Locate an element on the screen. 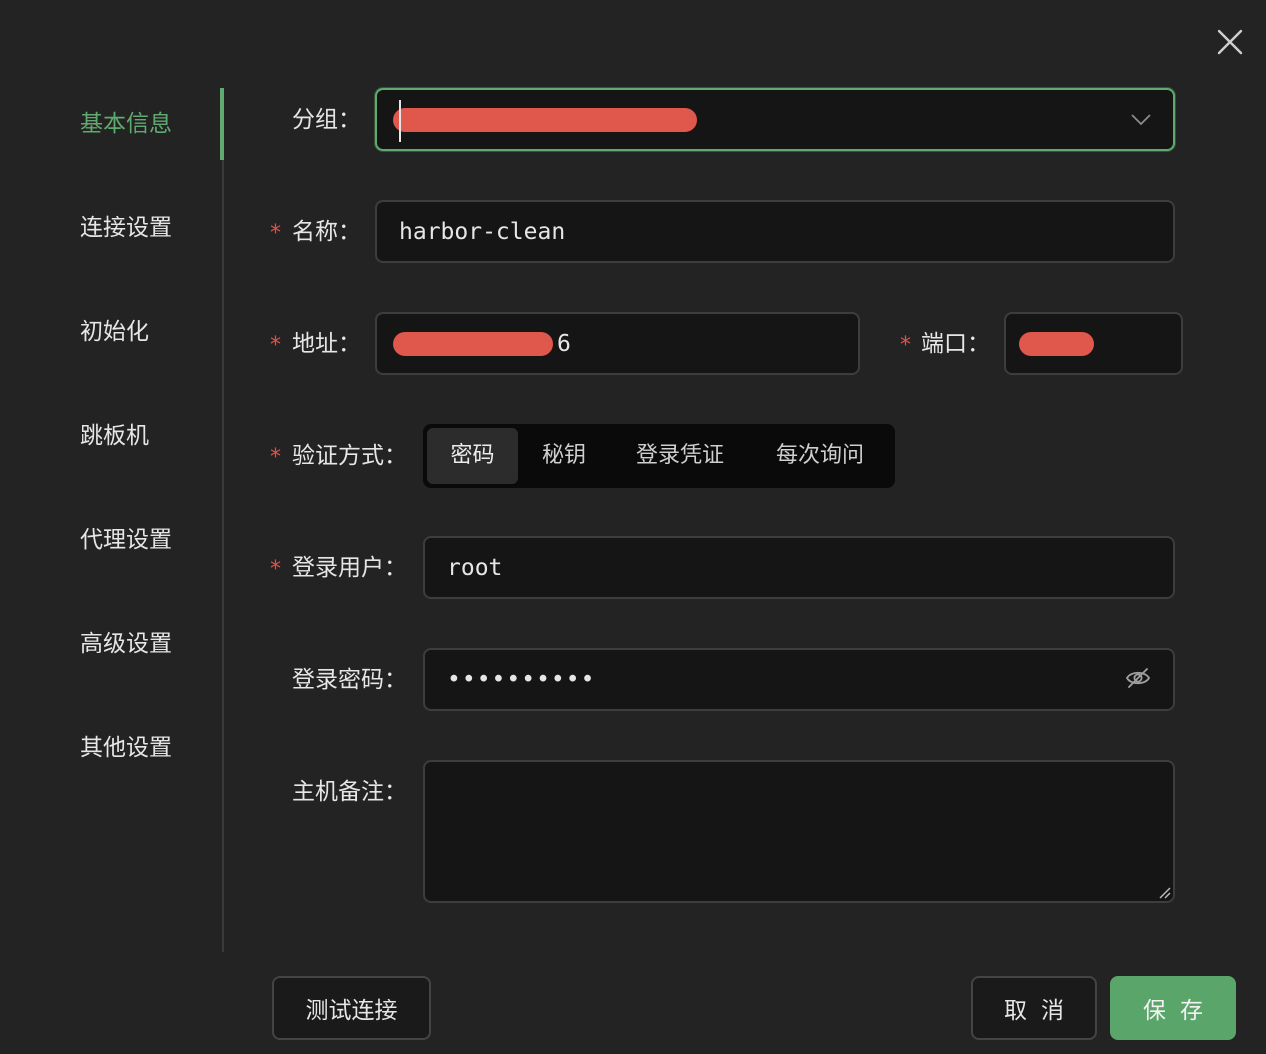 This screenshot has width=1266, height=1054. sidebar-item-proxy: 代理设置 is located at coordinates (126, 540).